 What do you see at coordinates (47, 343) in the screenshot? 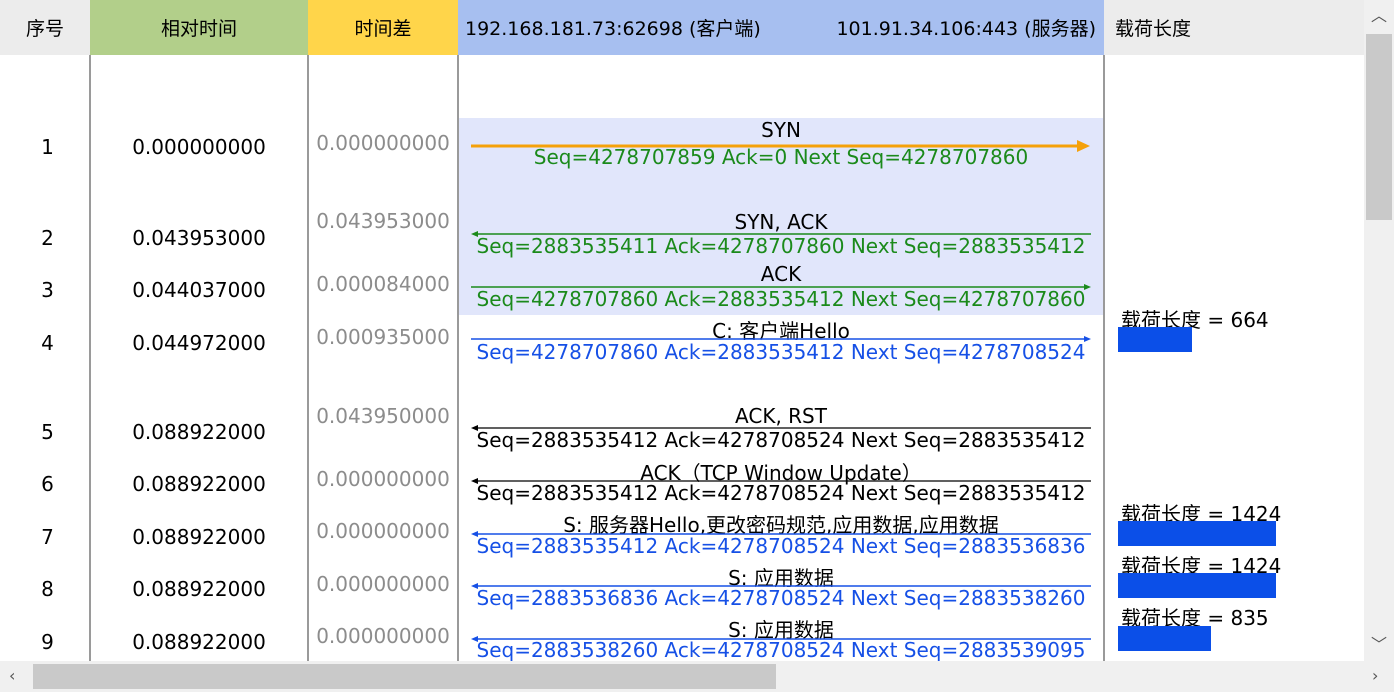
I see `row-number: 4` at bounding box center [47, 343].